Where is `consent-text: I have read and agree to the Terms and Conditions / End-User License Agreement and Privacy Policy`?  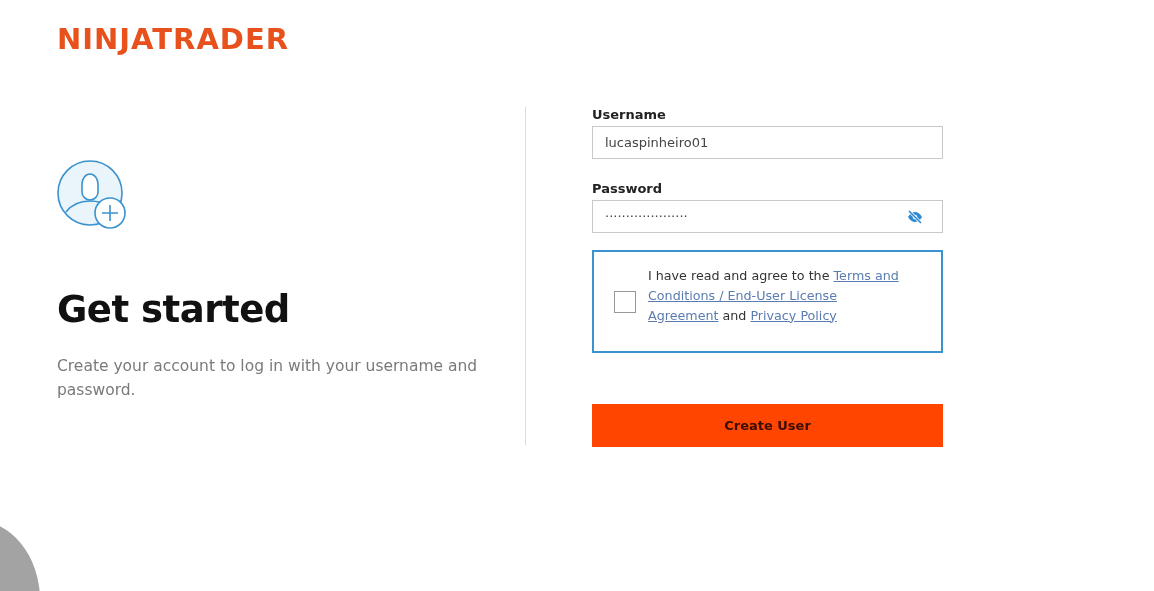
consent-text: I have read and agree to the Terms and Conditions / End-User License Agreement and Privacy Policy is located at coordinates (773, 295).